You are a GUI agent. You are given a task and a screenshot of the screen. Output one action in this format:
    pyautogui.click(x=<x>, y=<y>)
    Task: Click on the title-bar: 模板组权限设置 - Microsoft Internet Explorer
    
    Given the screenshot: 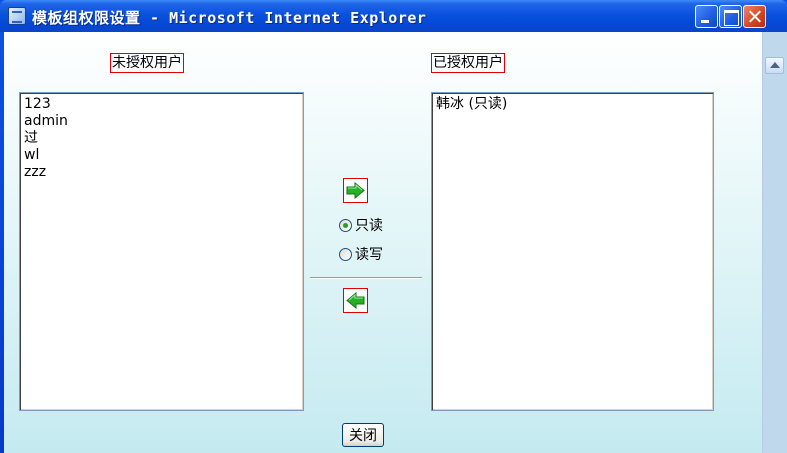 What is the action you would take?
    pyautogui.click(x=393, y=16)
    